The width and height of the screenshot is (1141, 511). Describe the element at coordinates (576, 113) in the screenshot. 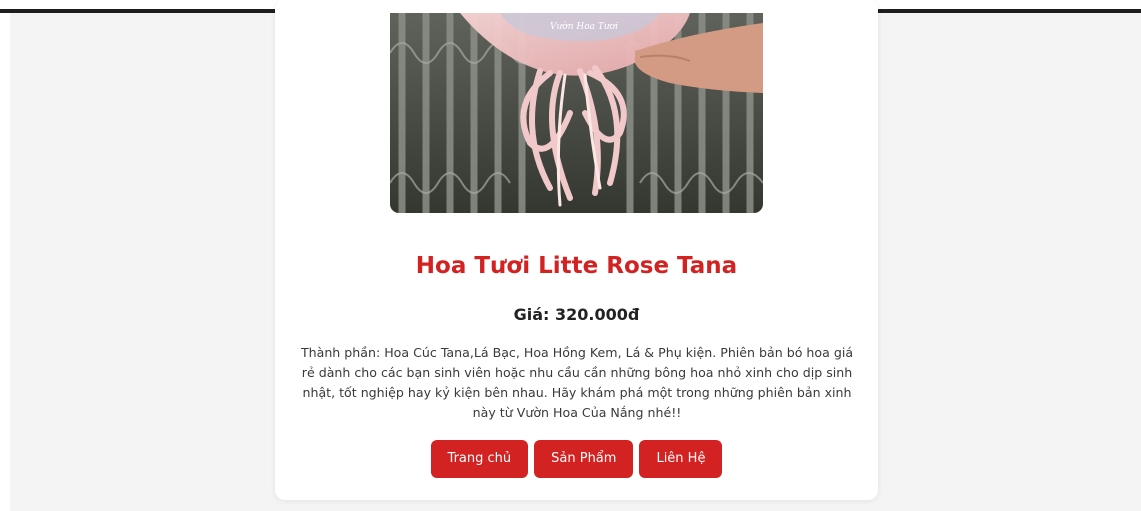

I see `product-image: Vườn Hoa Tươi` at that location.